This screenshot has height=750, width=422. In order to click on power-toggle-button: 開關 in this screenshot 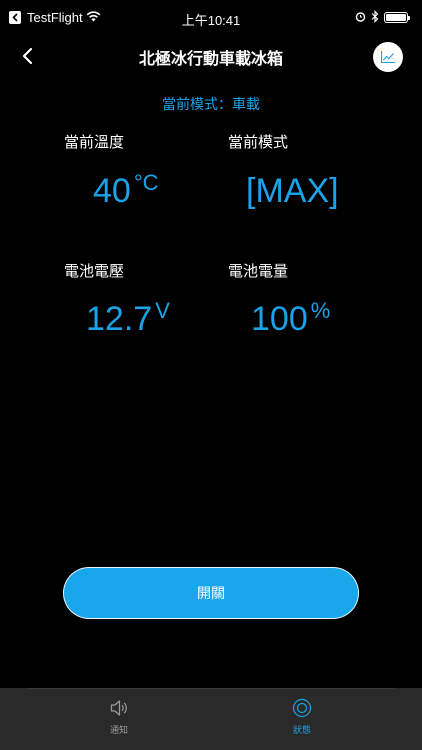, I will do `click(211, 593)`.